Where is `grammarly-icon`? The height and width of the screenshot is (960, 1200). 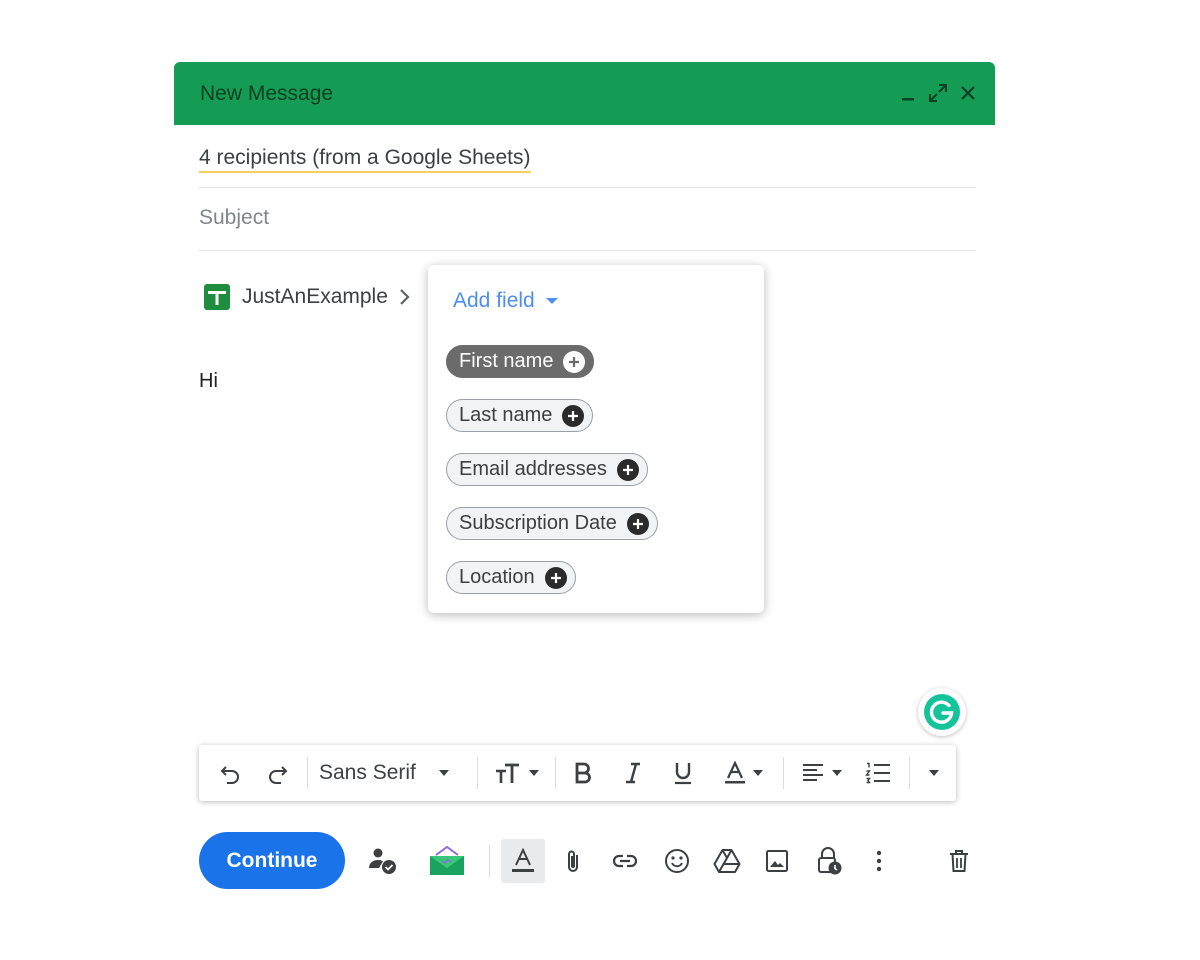 grammarly-icon is located at coordinates (942, 712).